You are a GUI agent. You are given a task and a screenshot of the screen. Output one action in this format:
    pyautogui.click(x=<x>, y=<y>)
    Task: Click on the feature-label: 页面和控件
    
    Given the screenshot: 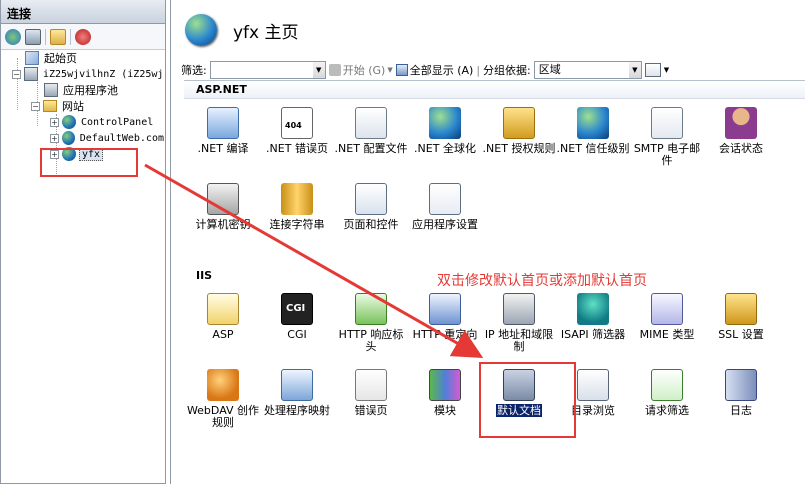 What is the action you would take?
    pyautogui.click(x=371, y=224)
    